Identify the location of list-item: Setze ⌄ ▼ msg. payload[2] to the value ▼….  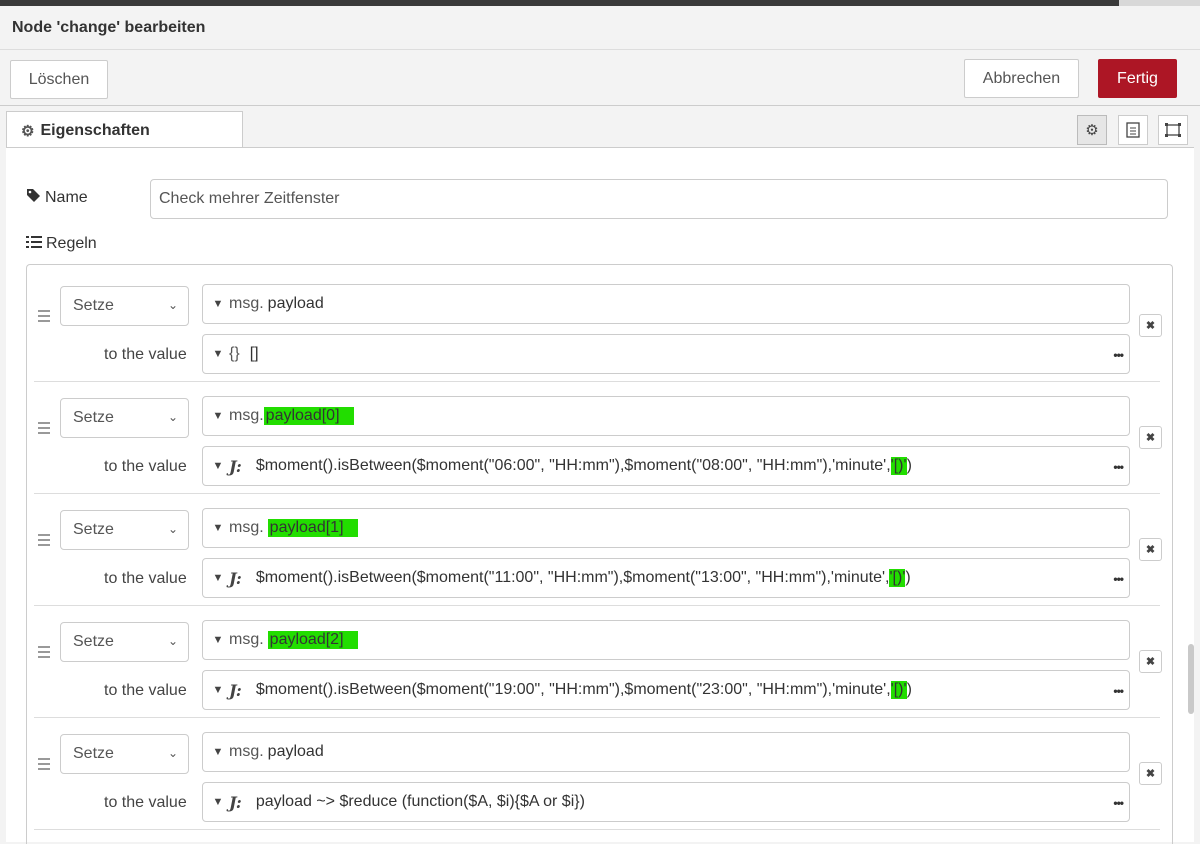
(598, 662).